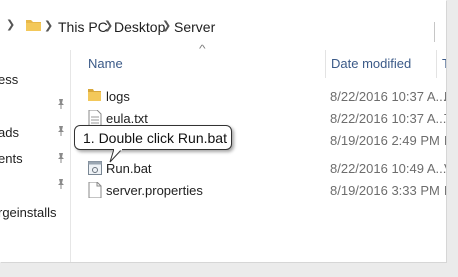 This screenshot has height=277, width=458. Describe the element at coordinates (260, 168) in the screenshot. I see `file-row-run-bat: Run.bat 8/22/2016 10:49 A... V` at that location.